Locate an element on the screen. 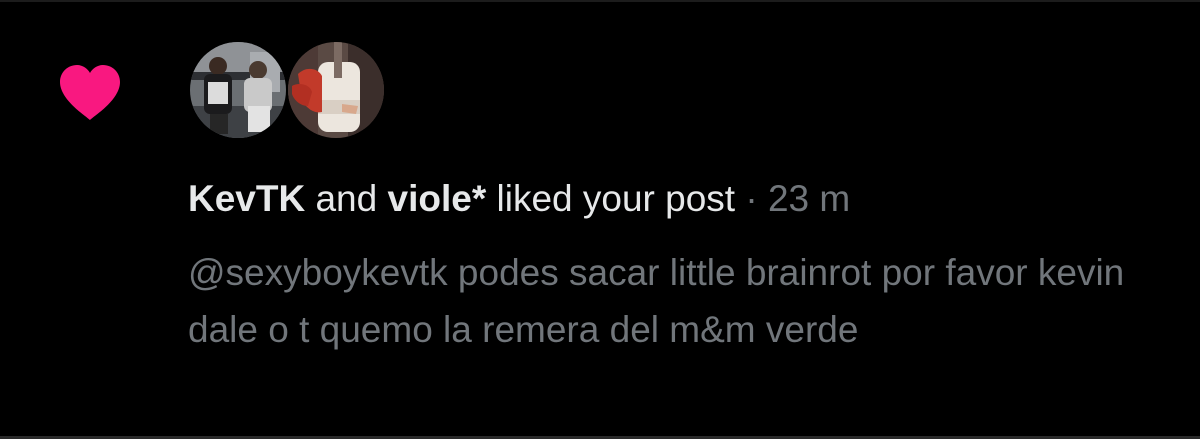  avatar-group is located at coordinates (287, 92).